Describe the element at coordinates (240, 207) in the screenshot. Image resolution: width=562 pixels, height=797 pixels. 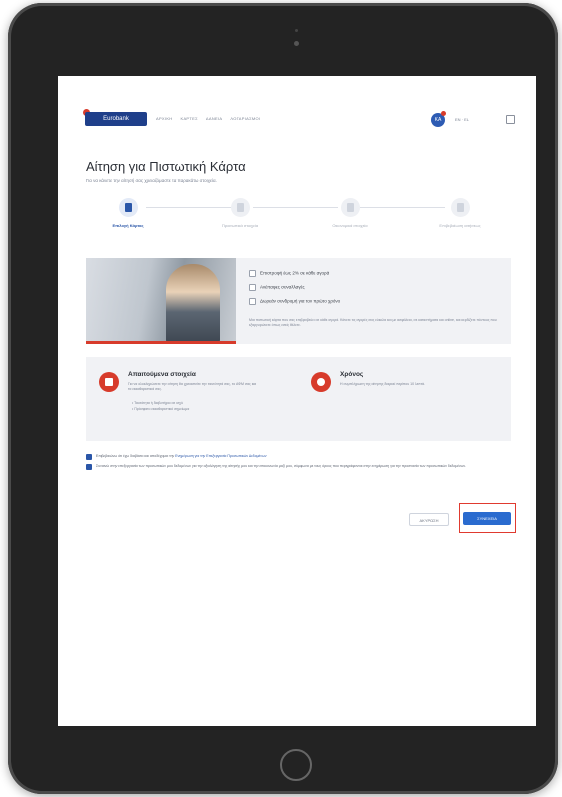
I see `person-icon` at that location.